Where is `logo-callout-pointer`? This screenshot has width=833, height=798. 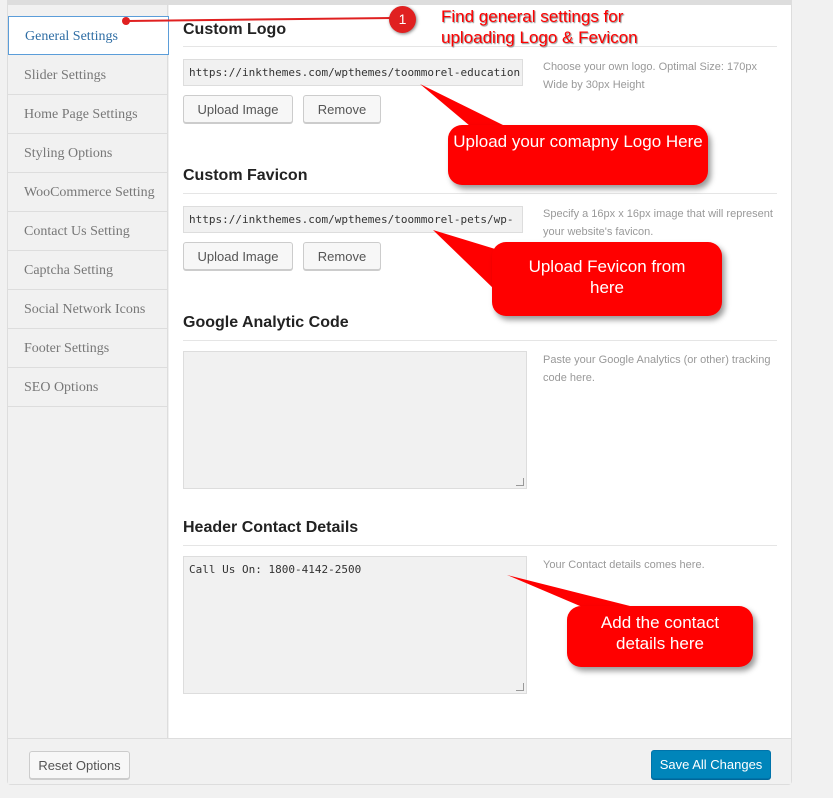 logo-callout-pointer is located at coordinates (462, 105).